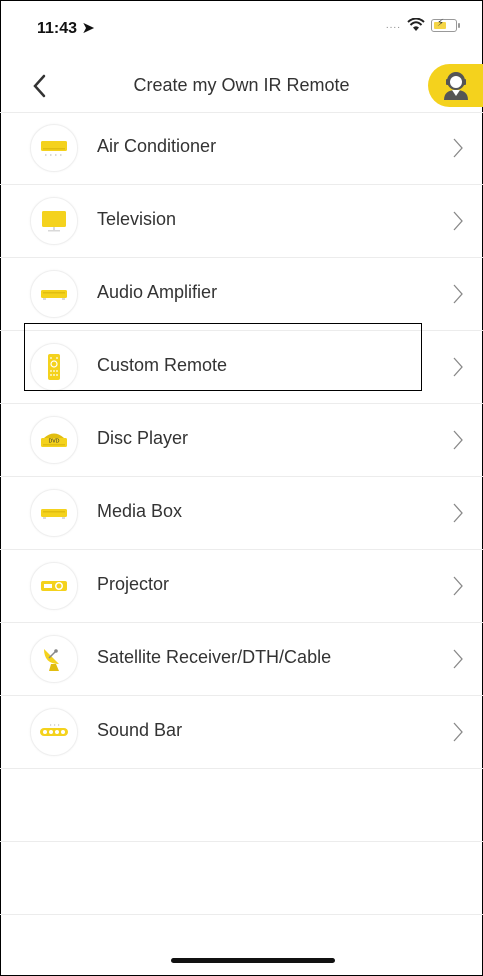  Describe the element at coordinates (162, 365) in the screenshot. I see `list-item-label: Custom Remote` at that location.